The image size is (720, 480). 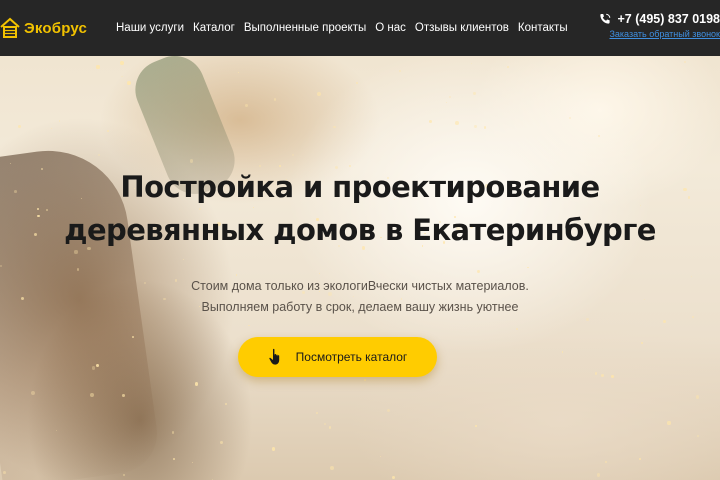 I want to click on view-catalog-label: Посмотреть каталог, so click(x=351, y=357).